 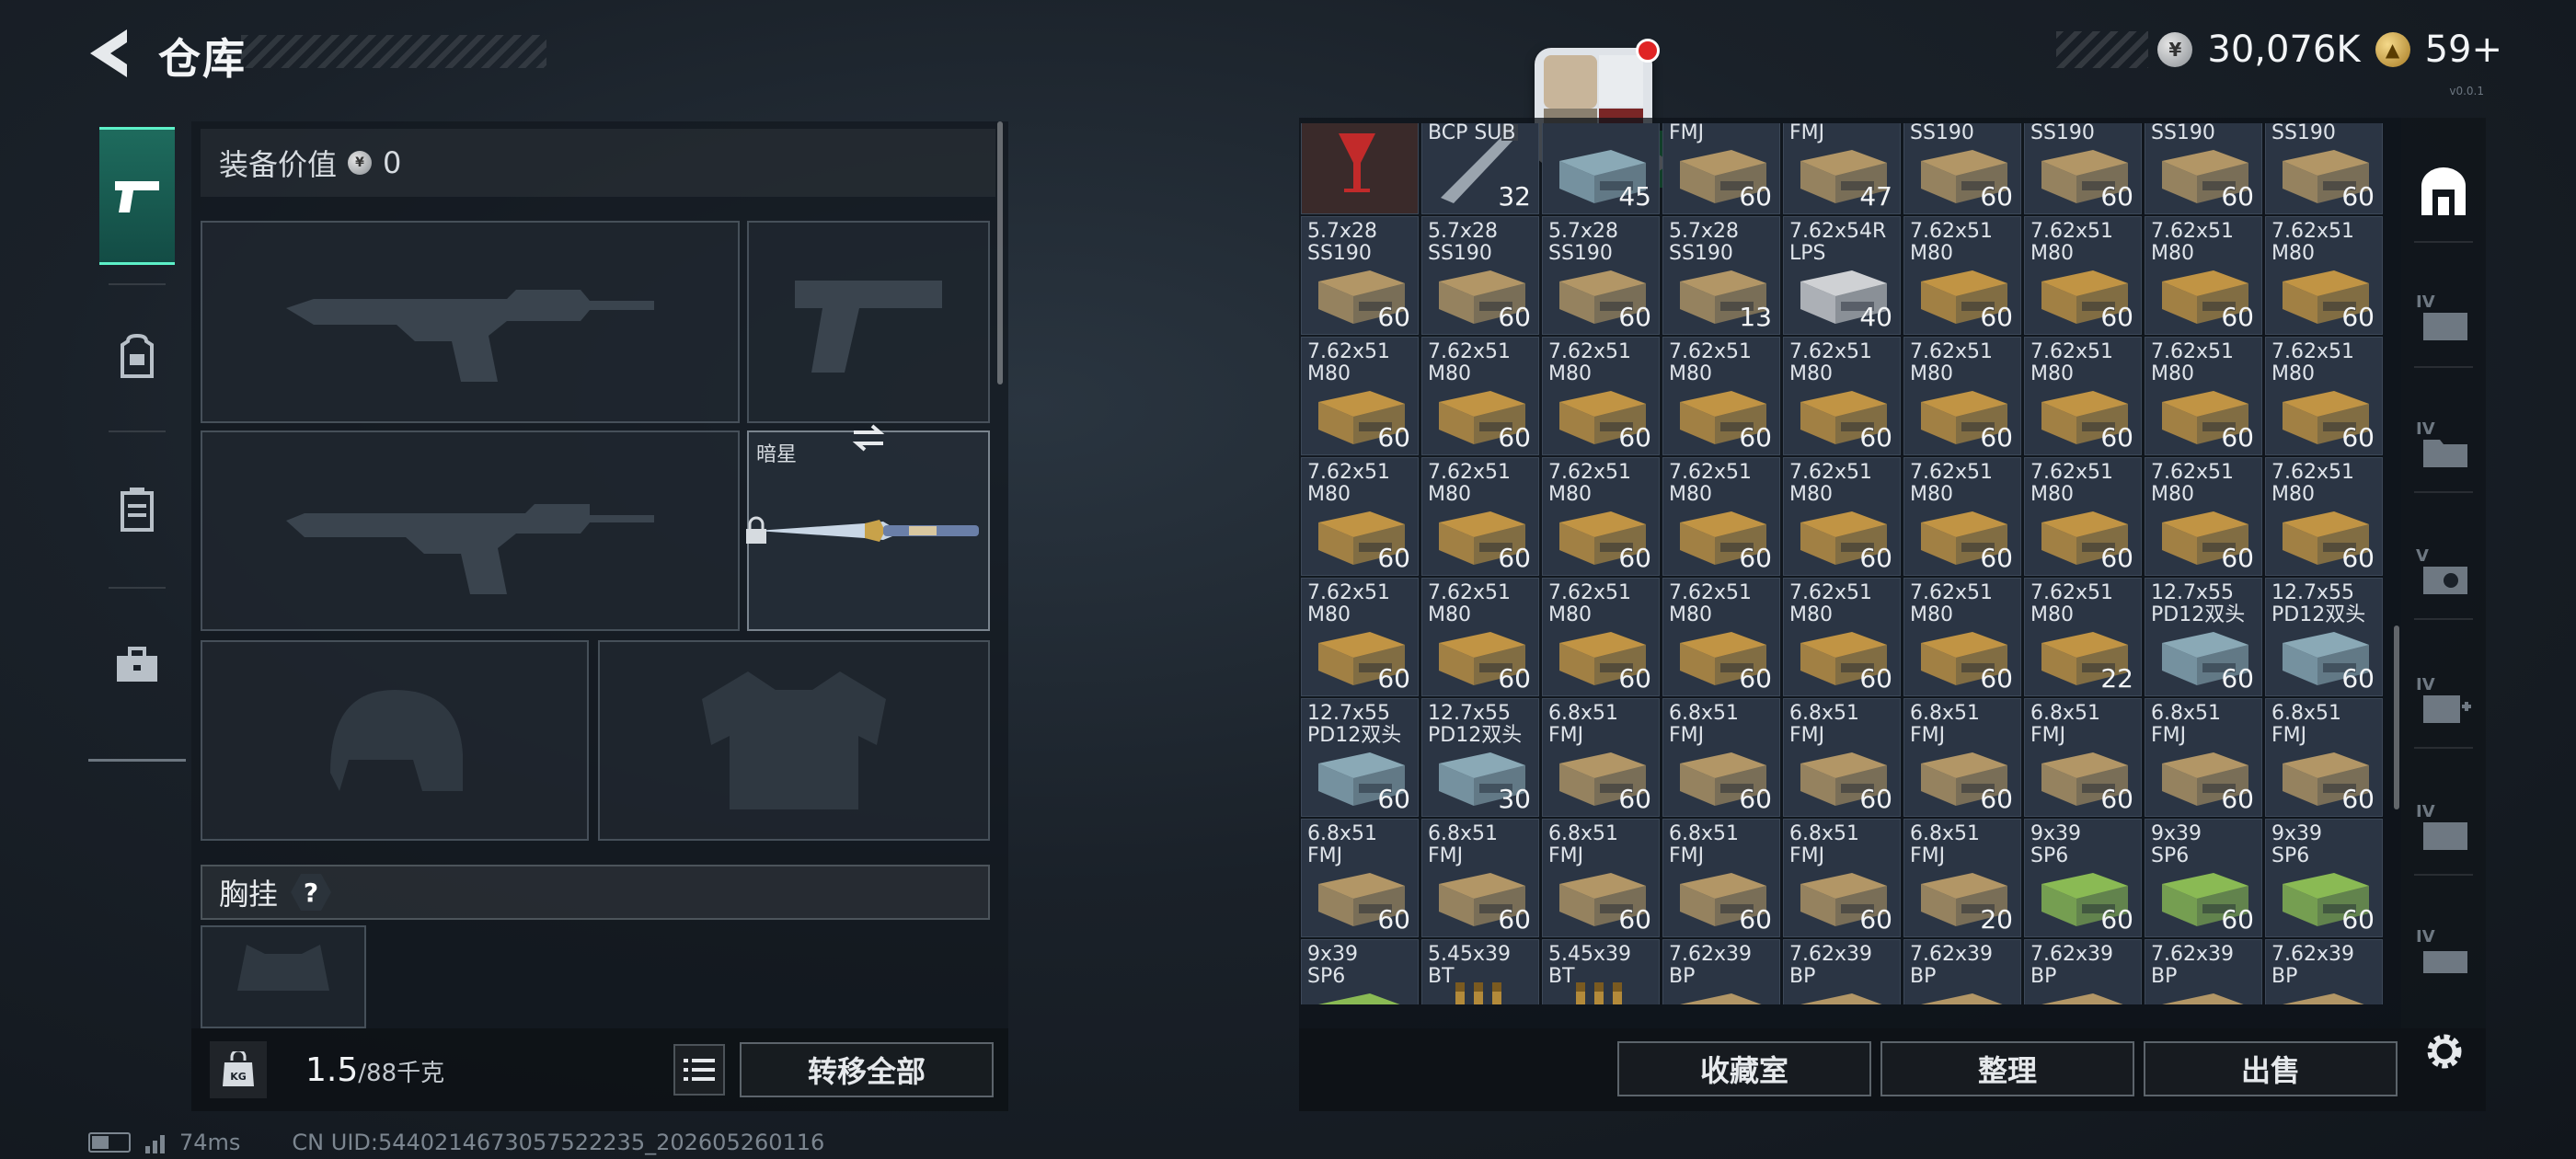 I want to click on equipment-scrollbar, so click(x=1000, y=252).